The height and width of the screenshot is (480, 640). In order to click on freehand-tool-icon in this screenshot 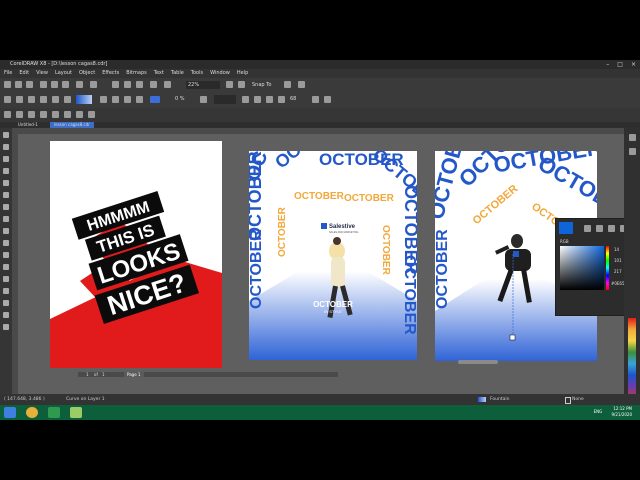, I will do `click(6, 183)`.